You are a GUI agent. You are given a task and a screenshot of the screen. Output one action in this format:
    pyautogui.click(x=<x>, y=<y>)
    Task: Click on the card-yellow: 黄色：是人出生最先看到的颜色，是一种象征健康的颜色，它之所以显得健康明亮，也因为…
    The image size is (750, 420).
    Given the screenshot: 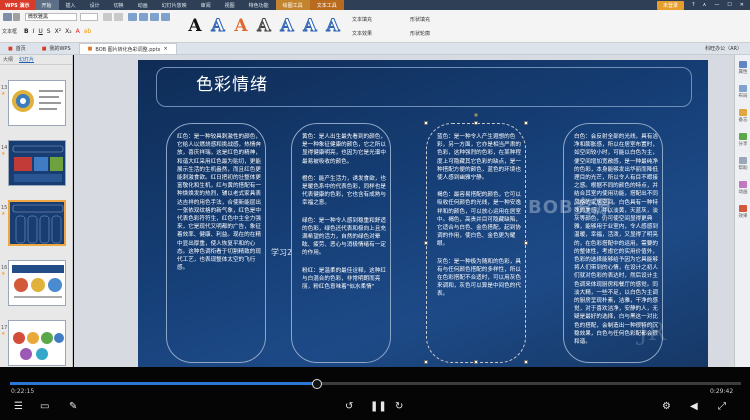 What is the action you would take?
    pyautogui.click(x=341, y=243)
    